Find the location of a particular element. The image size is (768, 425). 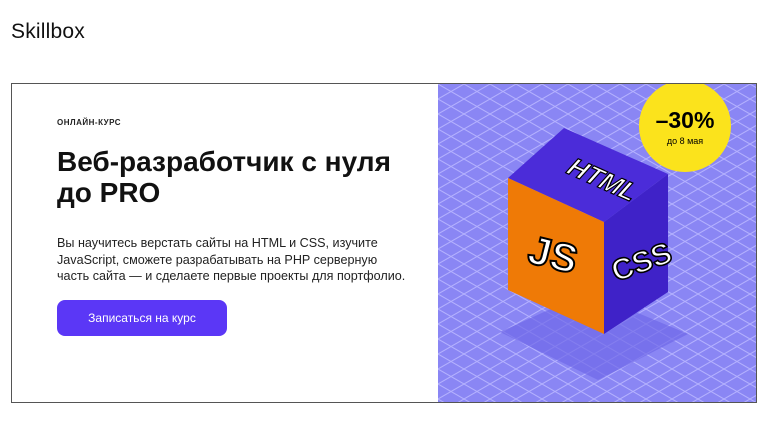

discount-badge: –30% до 8 мая is located at coordinates (685, 128).